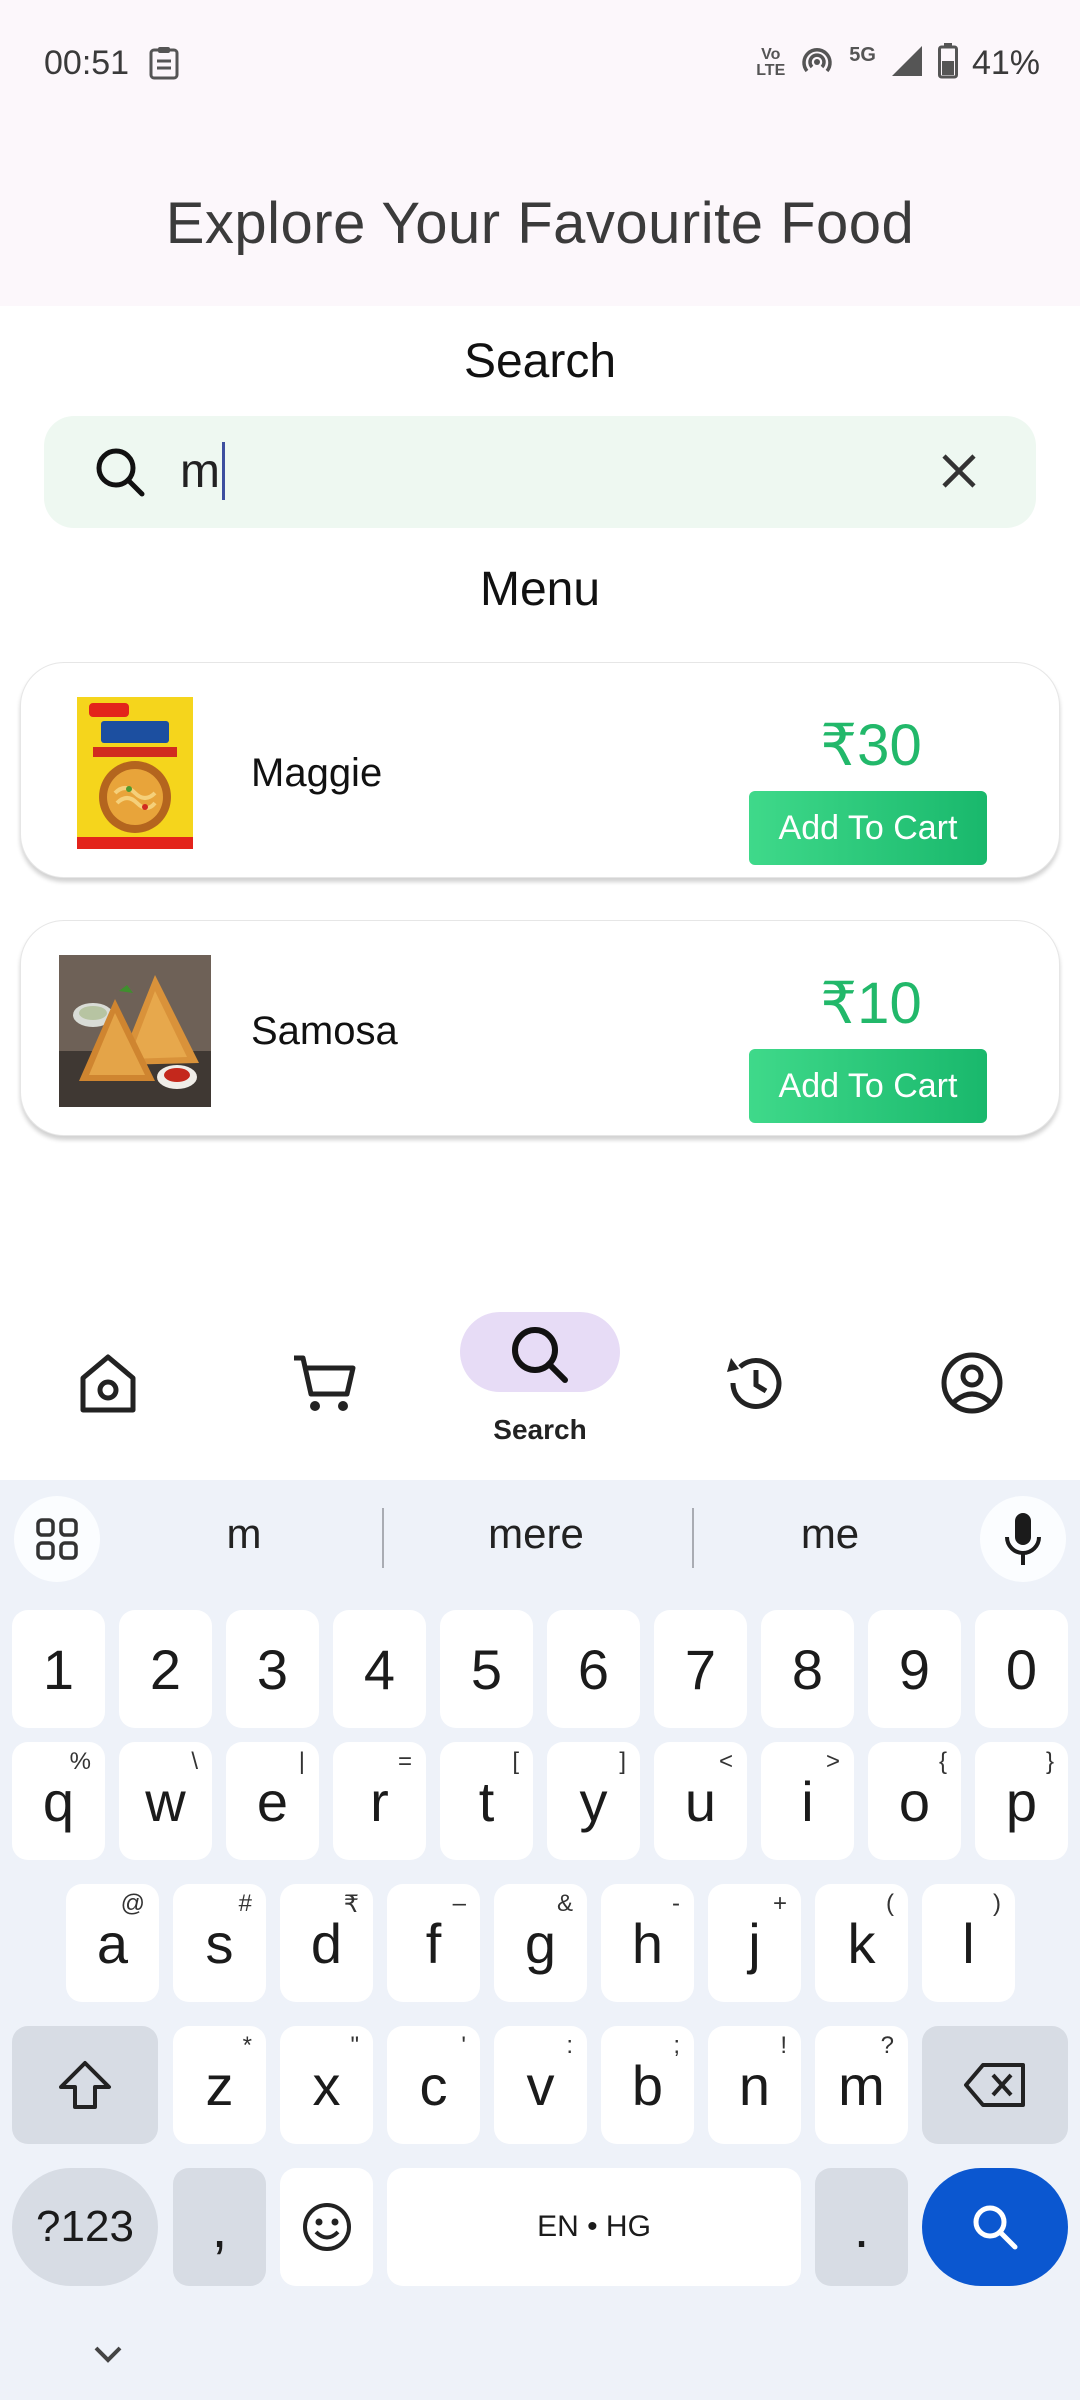 This screenshot has width=1080, height=2400. Describe the element at coordinates (700, 1801) in the screenshot. I see `key-u: u <` at that location.